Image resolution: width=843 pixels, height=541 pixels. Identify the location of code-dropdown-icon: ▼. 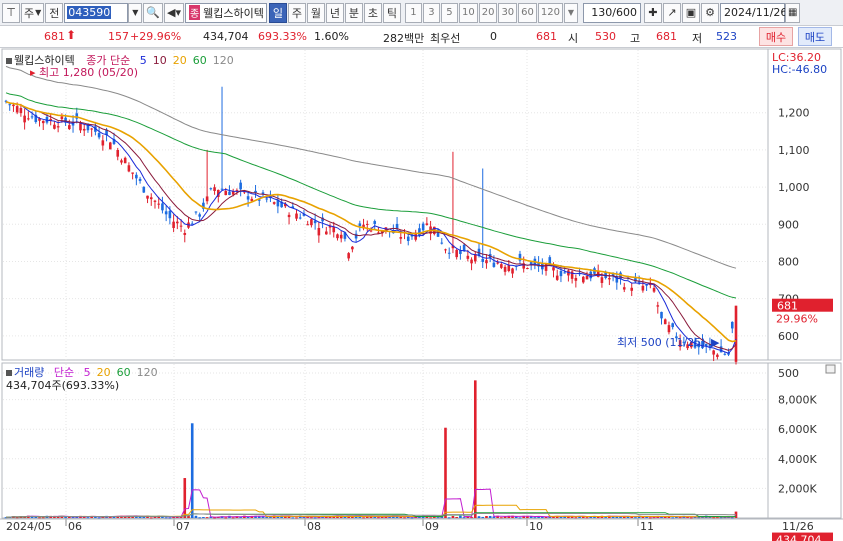
(135, 12).